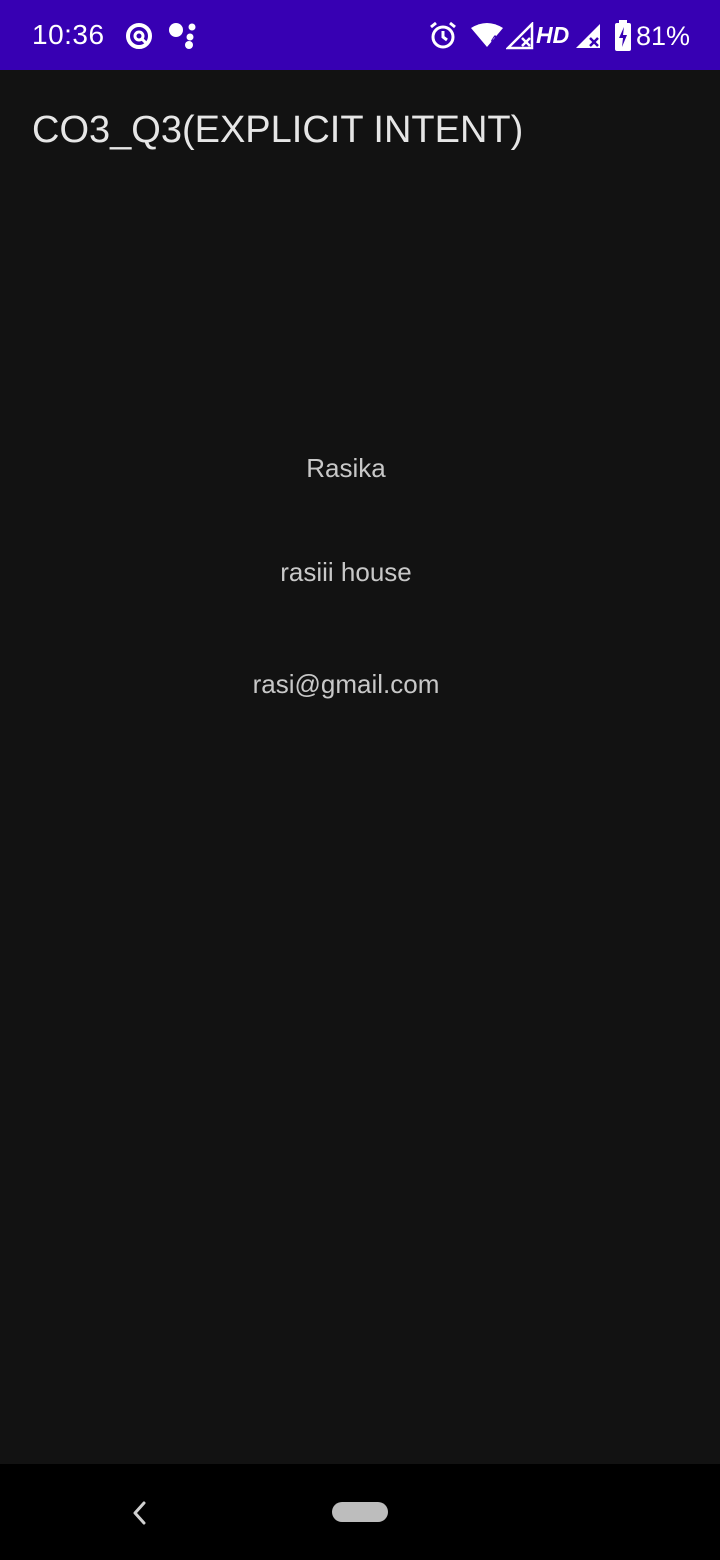 The height and width of the screenshot is (1560, 720). What do you see at coordinates (663, 36) in the screenshot?
I see `battery-percent: 81%` at bounding box center [663, 36].